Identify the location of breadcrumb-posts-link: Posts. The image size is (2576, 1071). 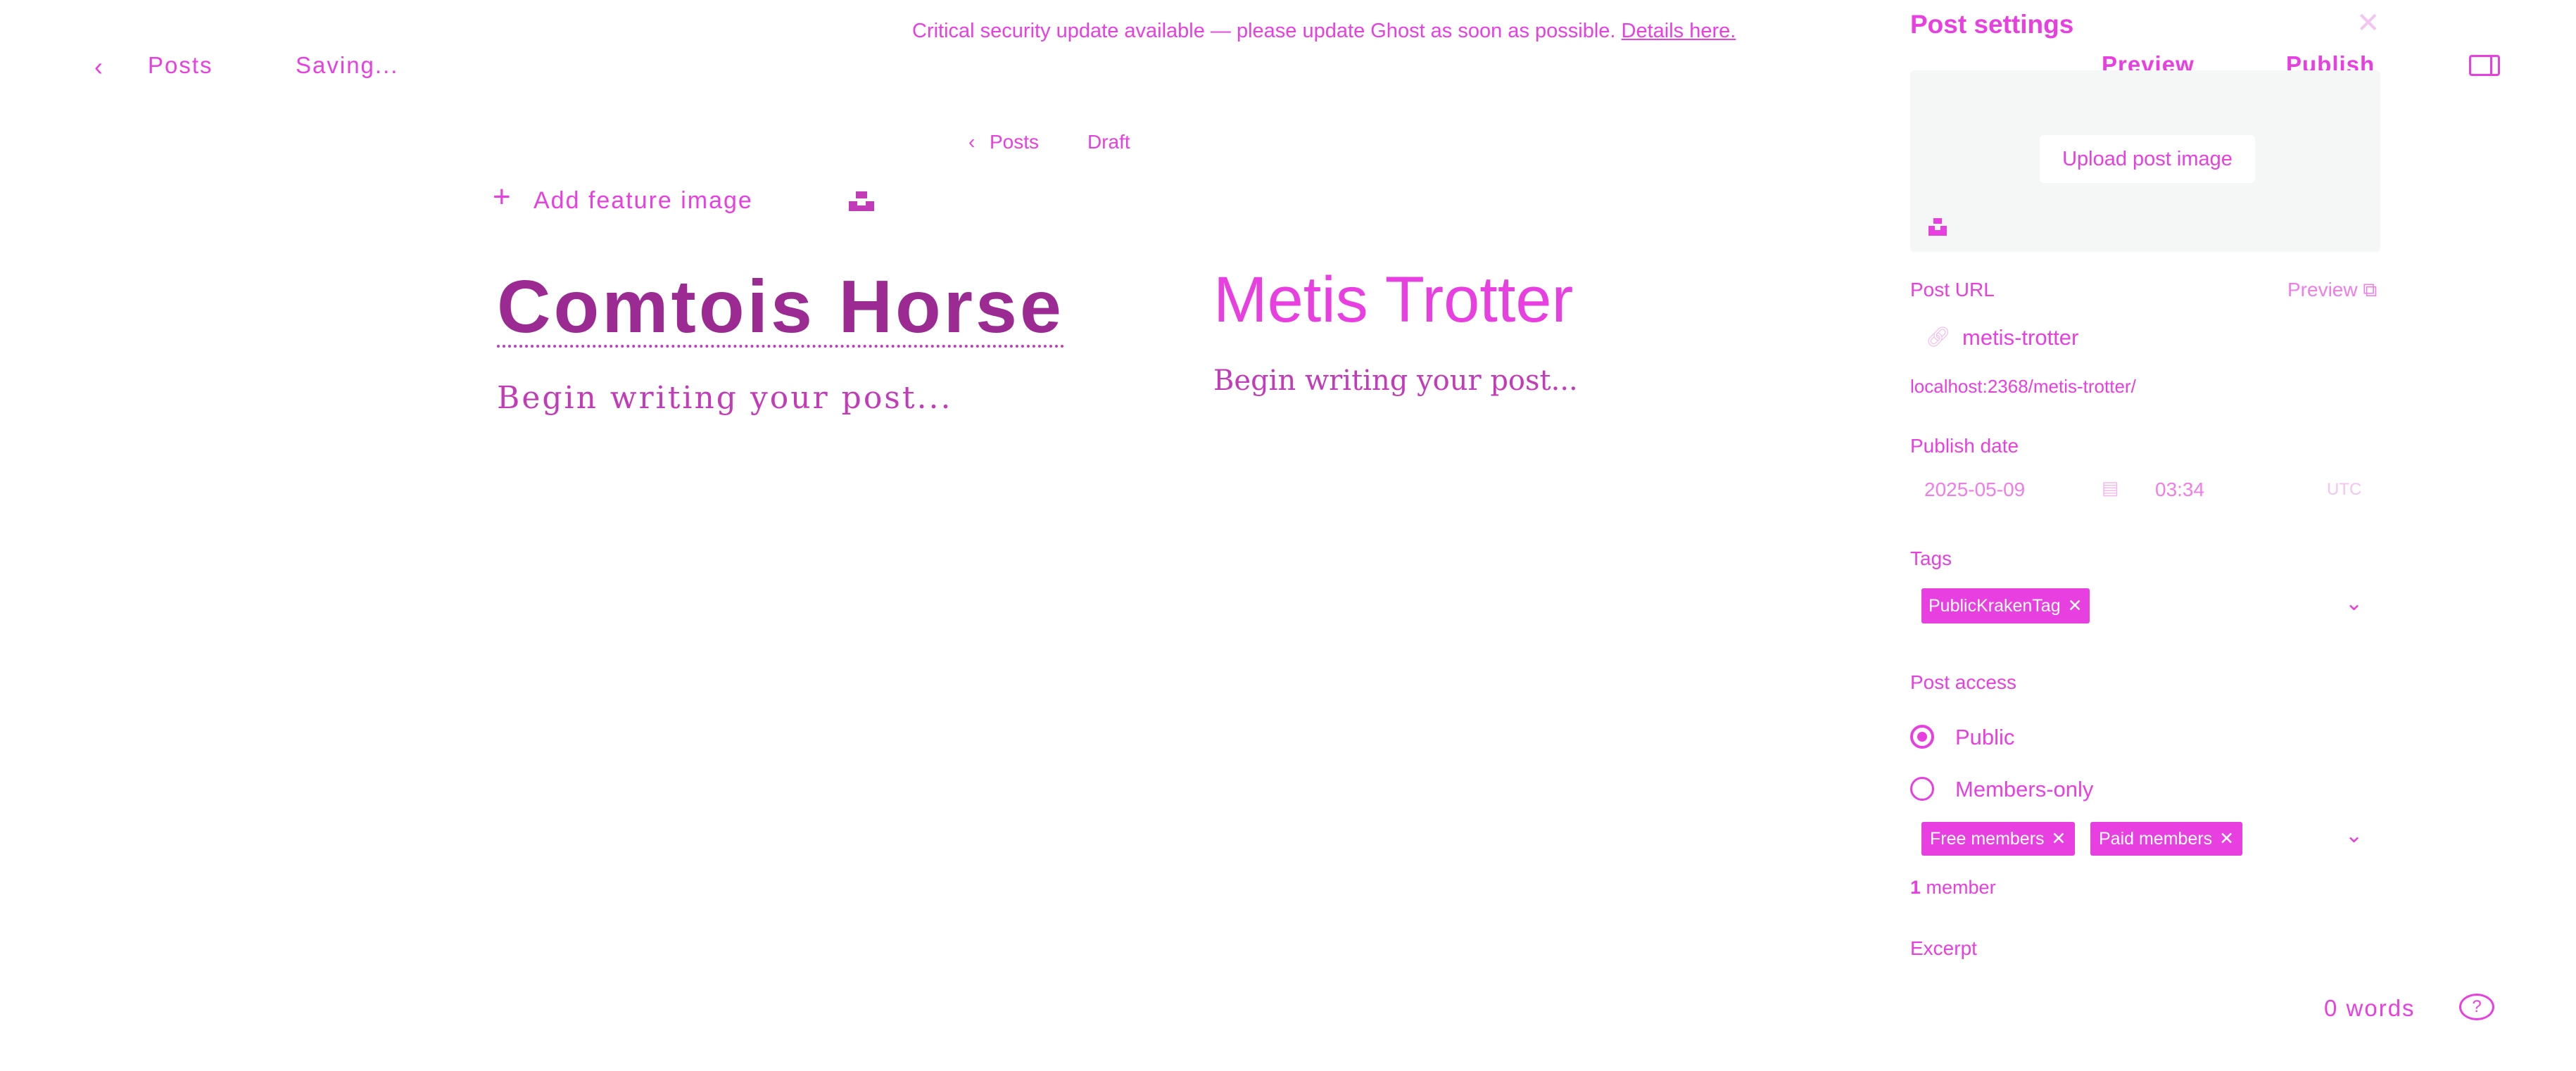
(1014, 142).